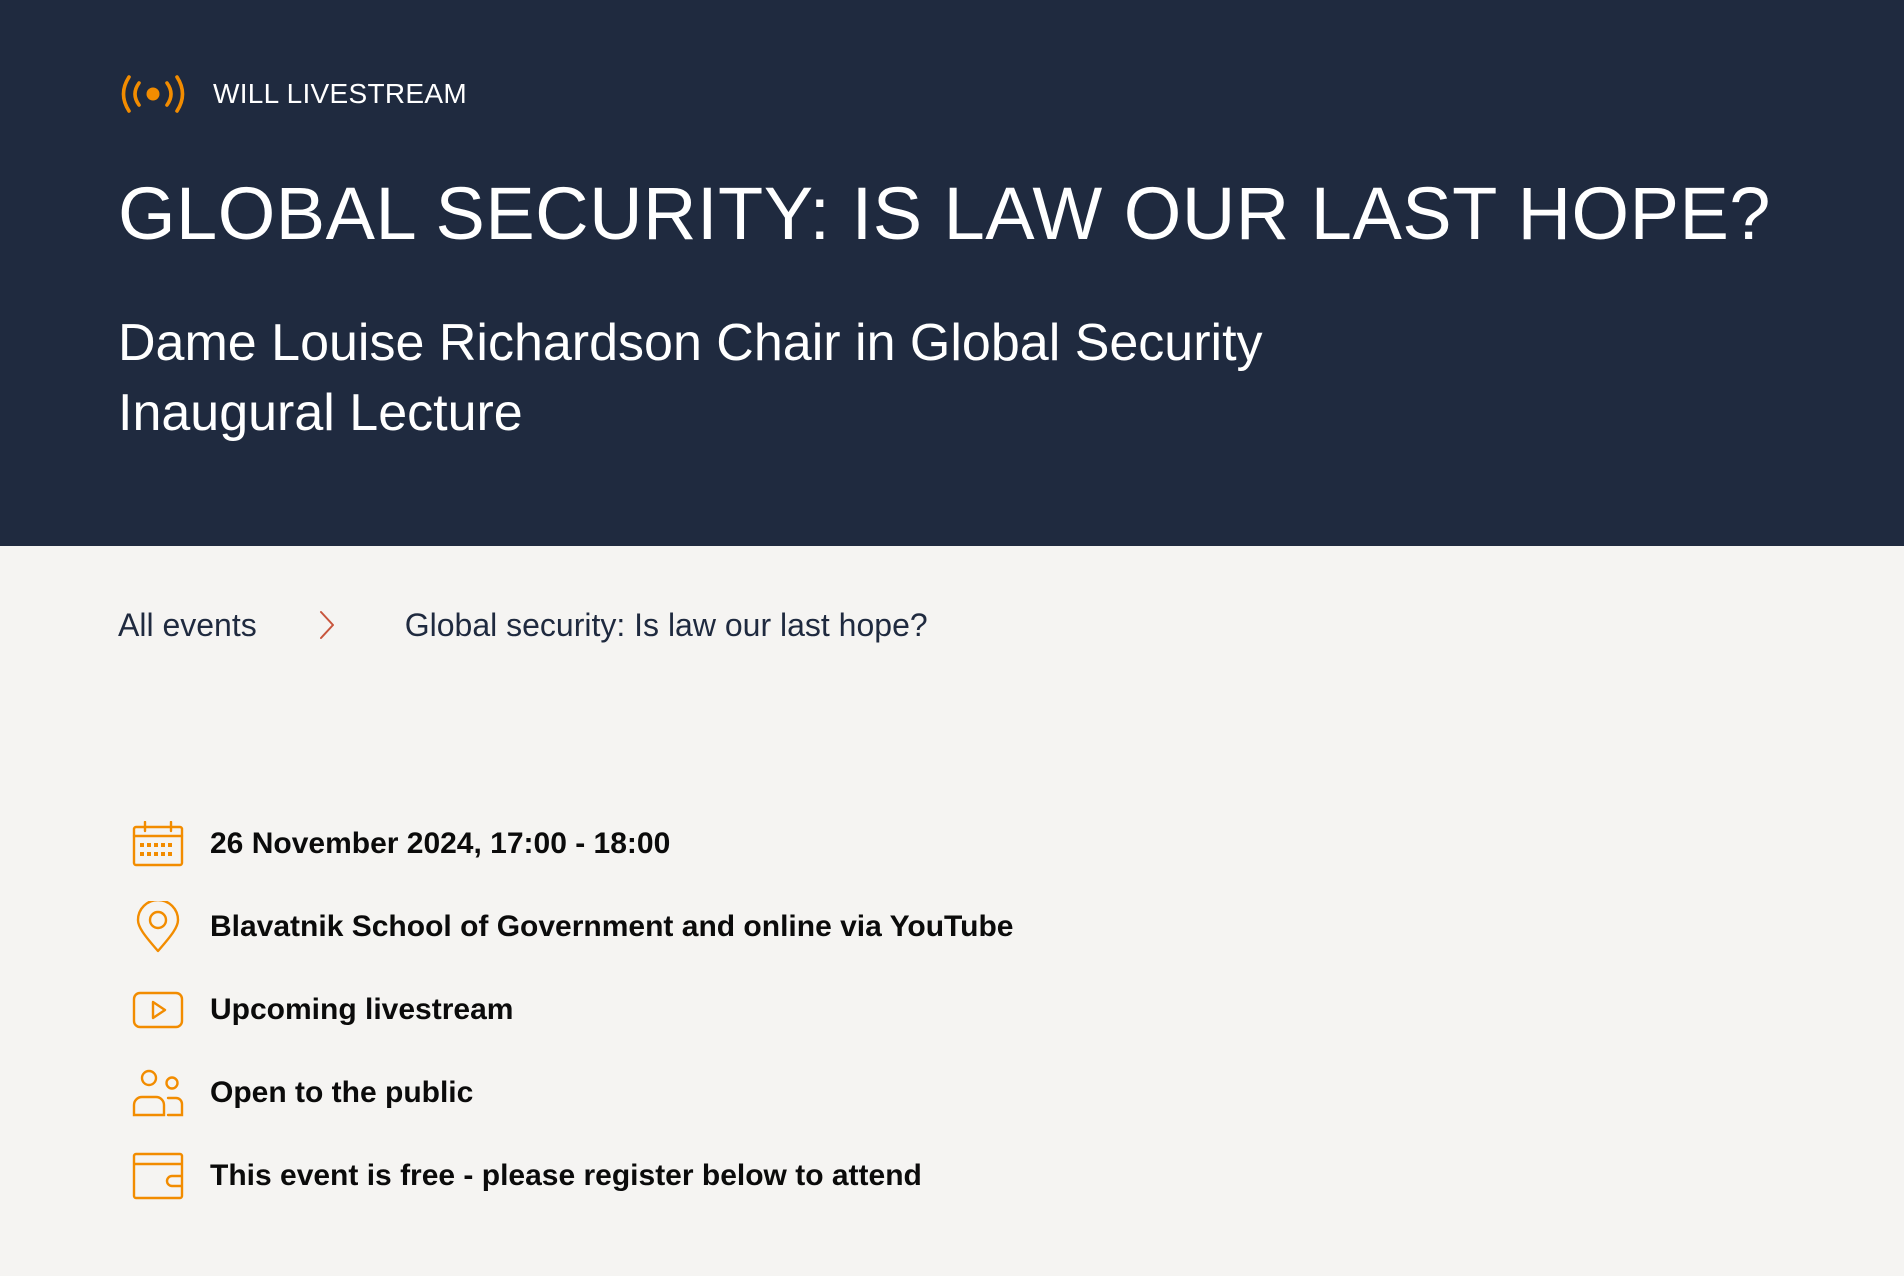 This screenshot has width=1904, height=1276. What do you see at coordinates (572, 1010) in the screenshot?
I see `event-detail-livestream: Upcoming livestream` at bounding box center [572, 1010].